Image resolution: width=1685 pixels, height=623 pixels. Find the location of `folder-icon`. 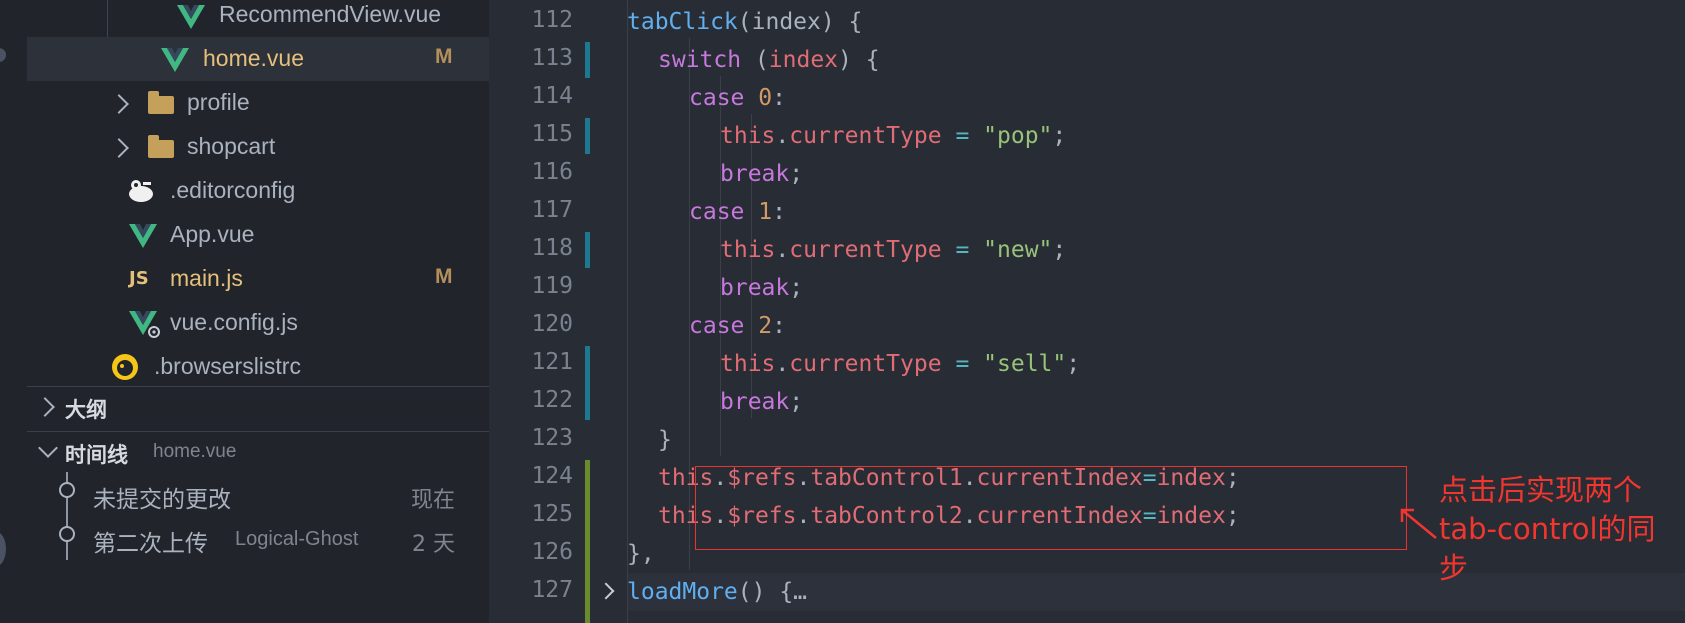

folder-icon is located at coordinates (161, 102).